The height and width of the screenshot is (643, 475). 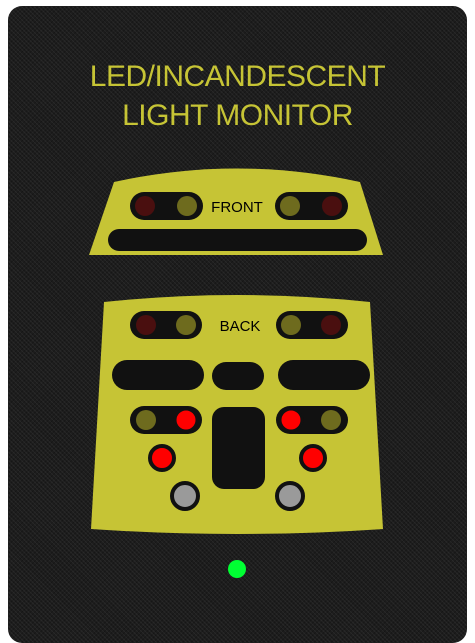 What do you see at coordinates (291, 325) in the screenshot?
I see `back-right-led-olive` at bounding box center [291, 325].